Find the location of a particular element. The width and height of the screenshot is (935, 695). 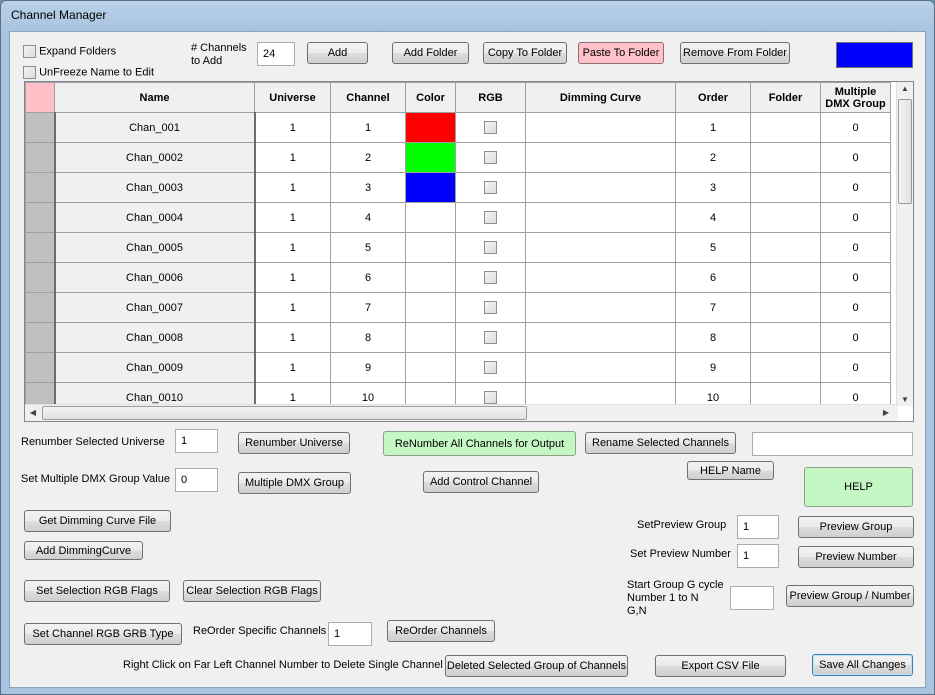

cell-name: Chan_0005 is located at coordinates (155, 247).